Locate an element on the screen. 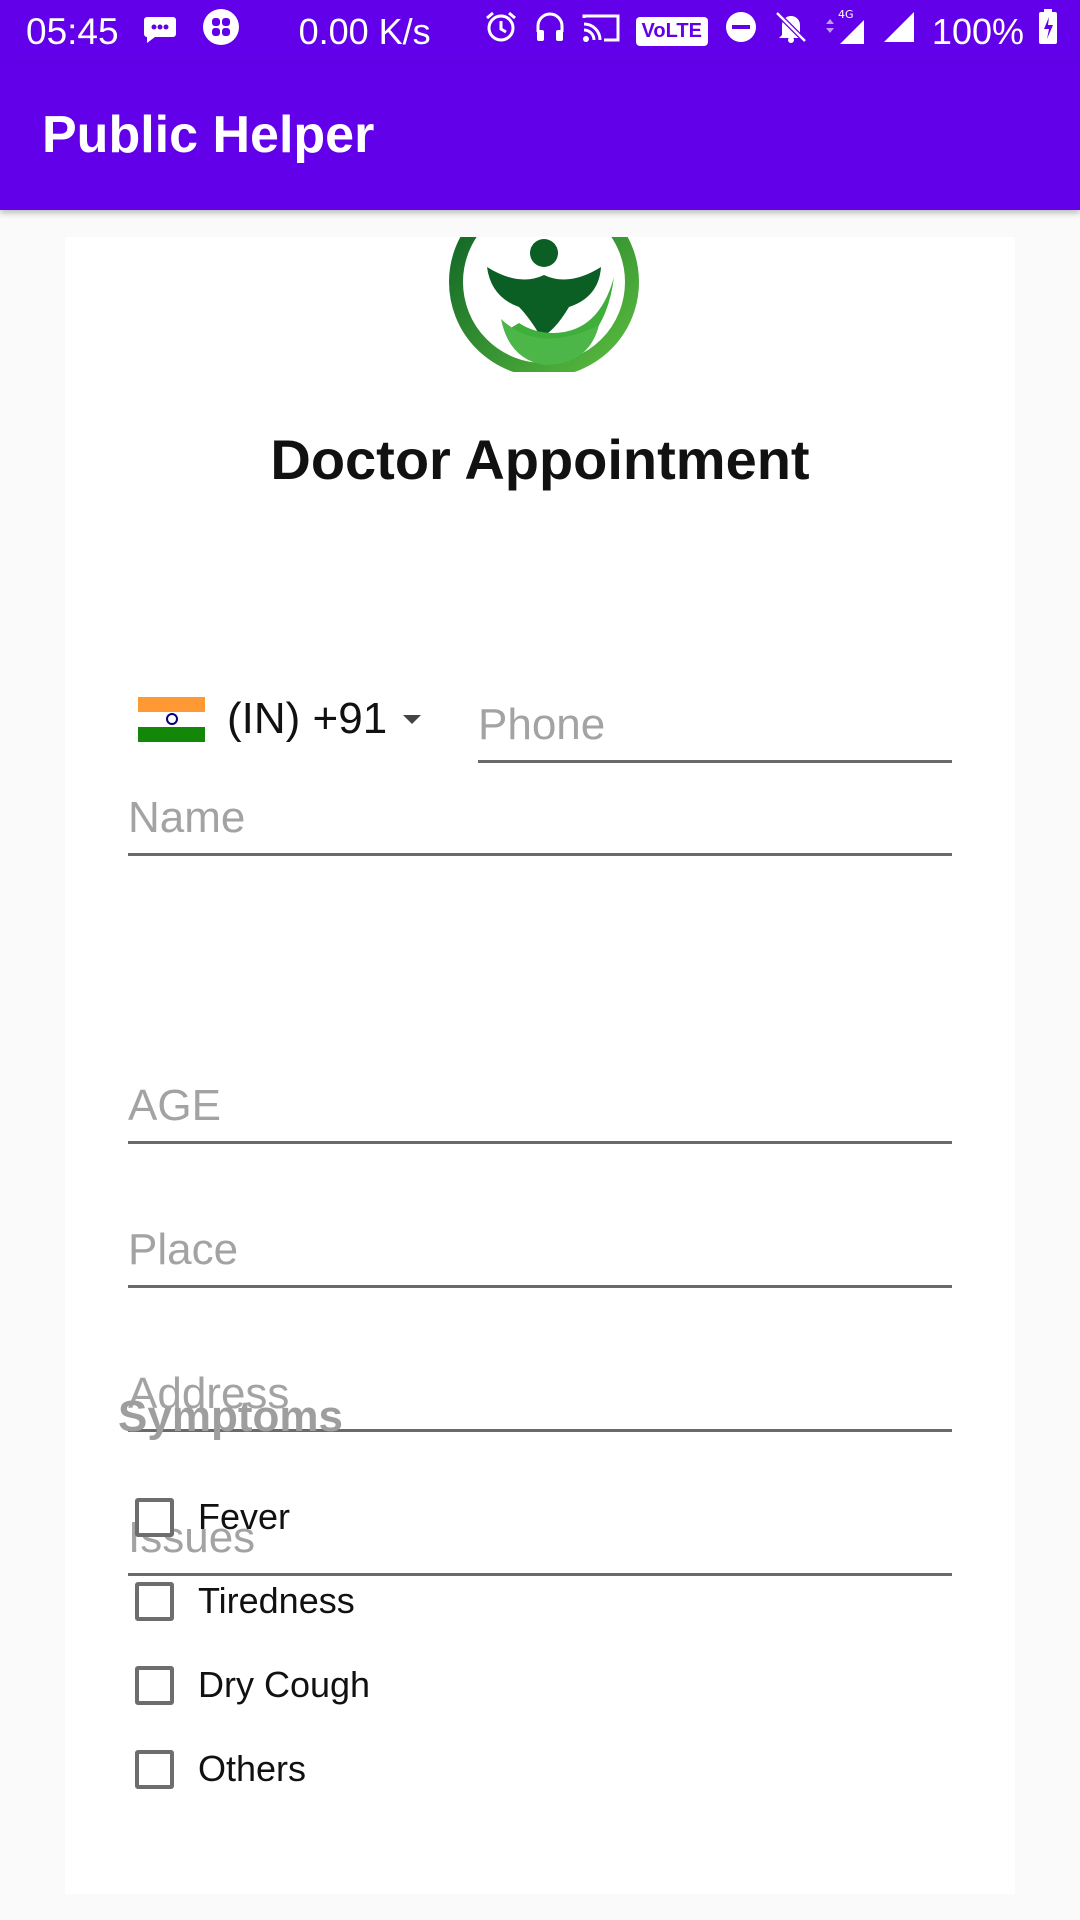  phone-placeholder: Phone is located at coordinates (542, 724).